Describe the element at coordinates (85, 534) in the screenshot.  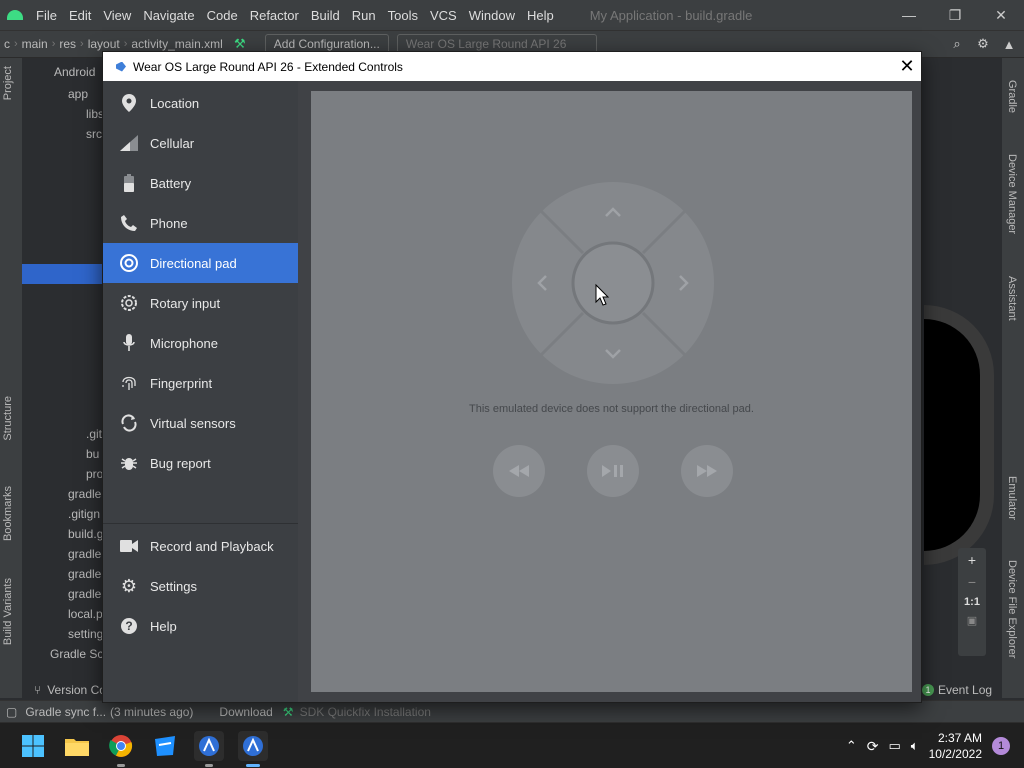
I see `tree-item: build.g` at that location.